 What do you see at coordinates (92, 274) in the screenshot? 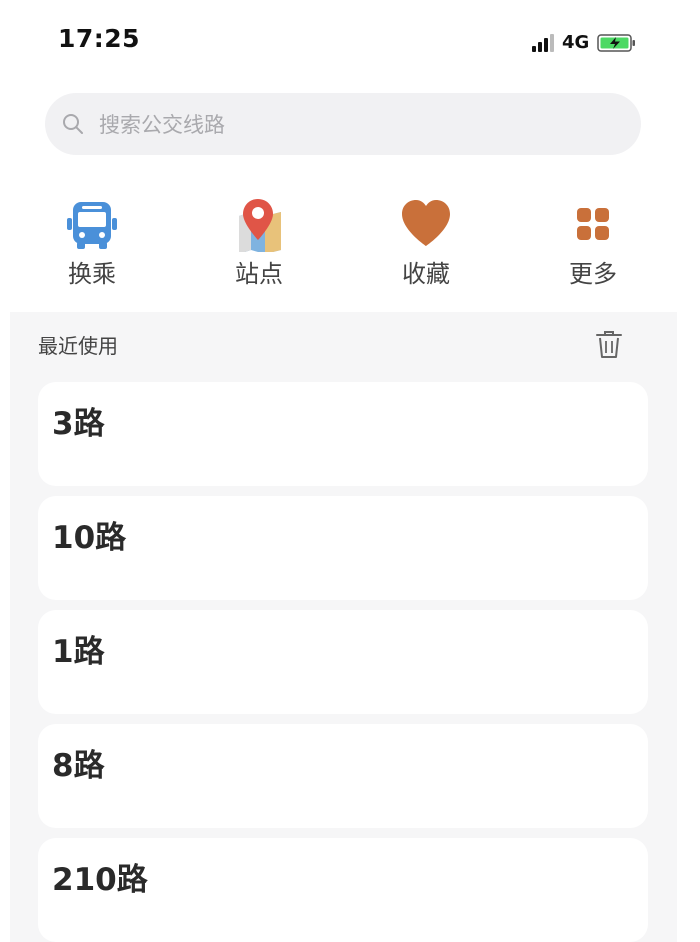
I see `nav-label: 换乘` at bounding box center [92, 274].